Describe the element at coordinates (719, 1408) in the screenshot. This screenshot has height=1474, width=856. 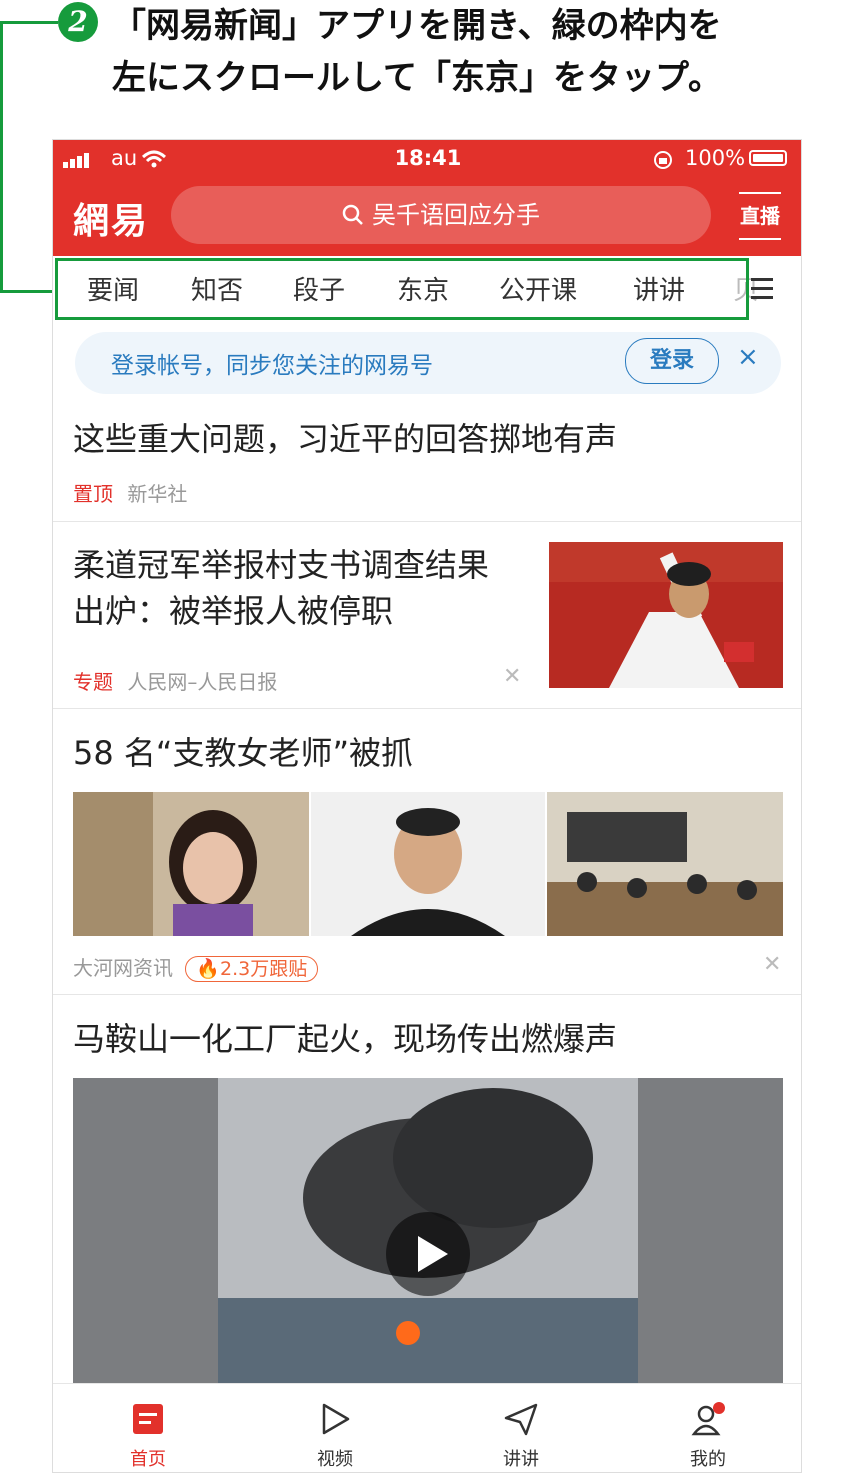
I see `notification-dot` at that location.